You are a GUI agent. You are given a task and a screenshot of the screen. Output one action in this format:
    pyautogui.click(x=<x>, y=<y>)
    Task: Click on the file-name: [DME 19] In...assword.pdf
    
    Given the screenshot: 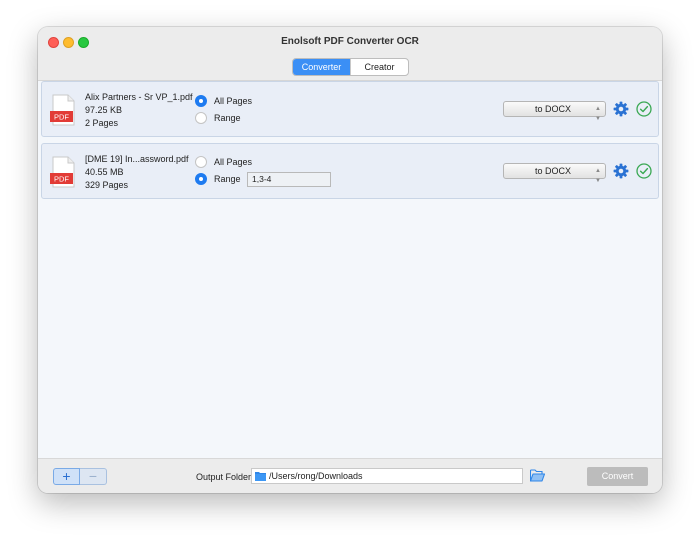 What is the action you would take?
    pyautogui.click(x=137, y=159)
    